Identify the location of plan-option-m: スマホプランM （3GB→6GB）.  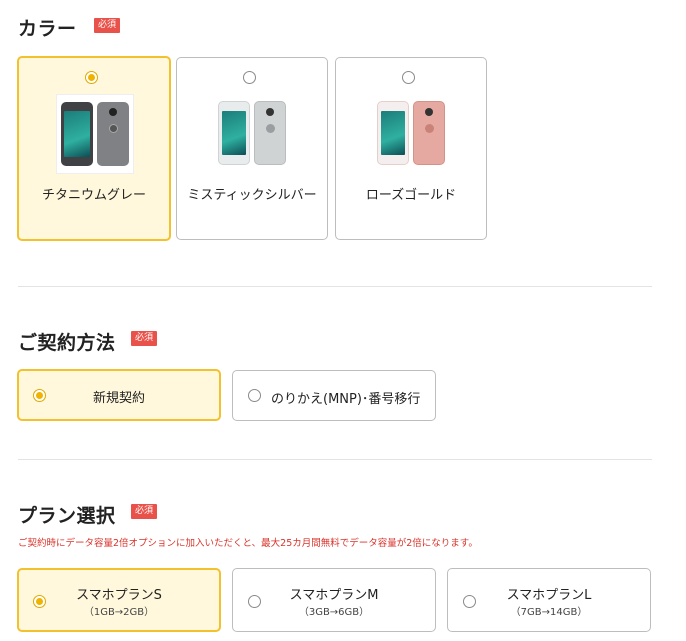
(334, 600).